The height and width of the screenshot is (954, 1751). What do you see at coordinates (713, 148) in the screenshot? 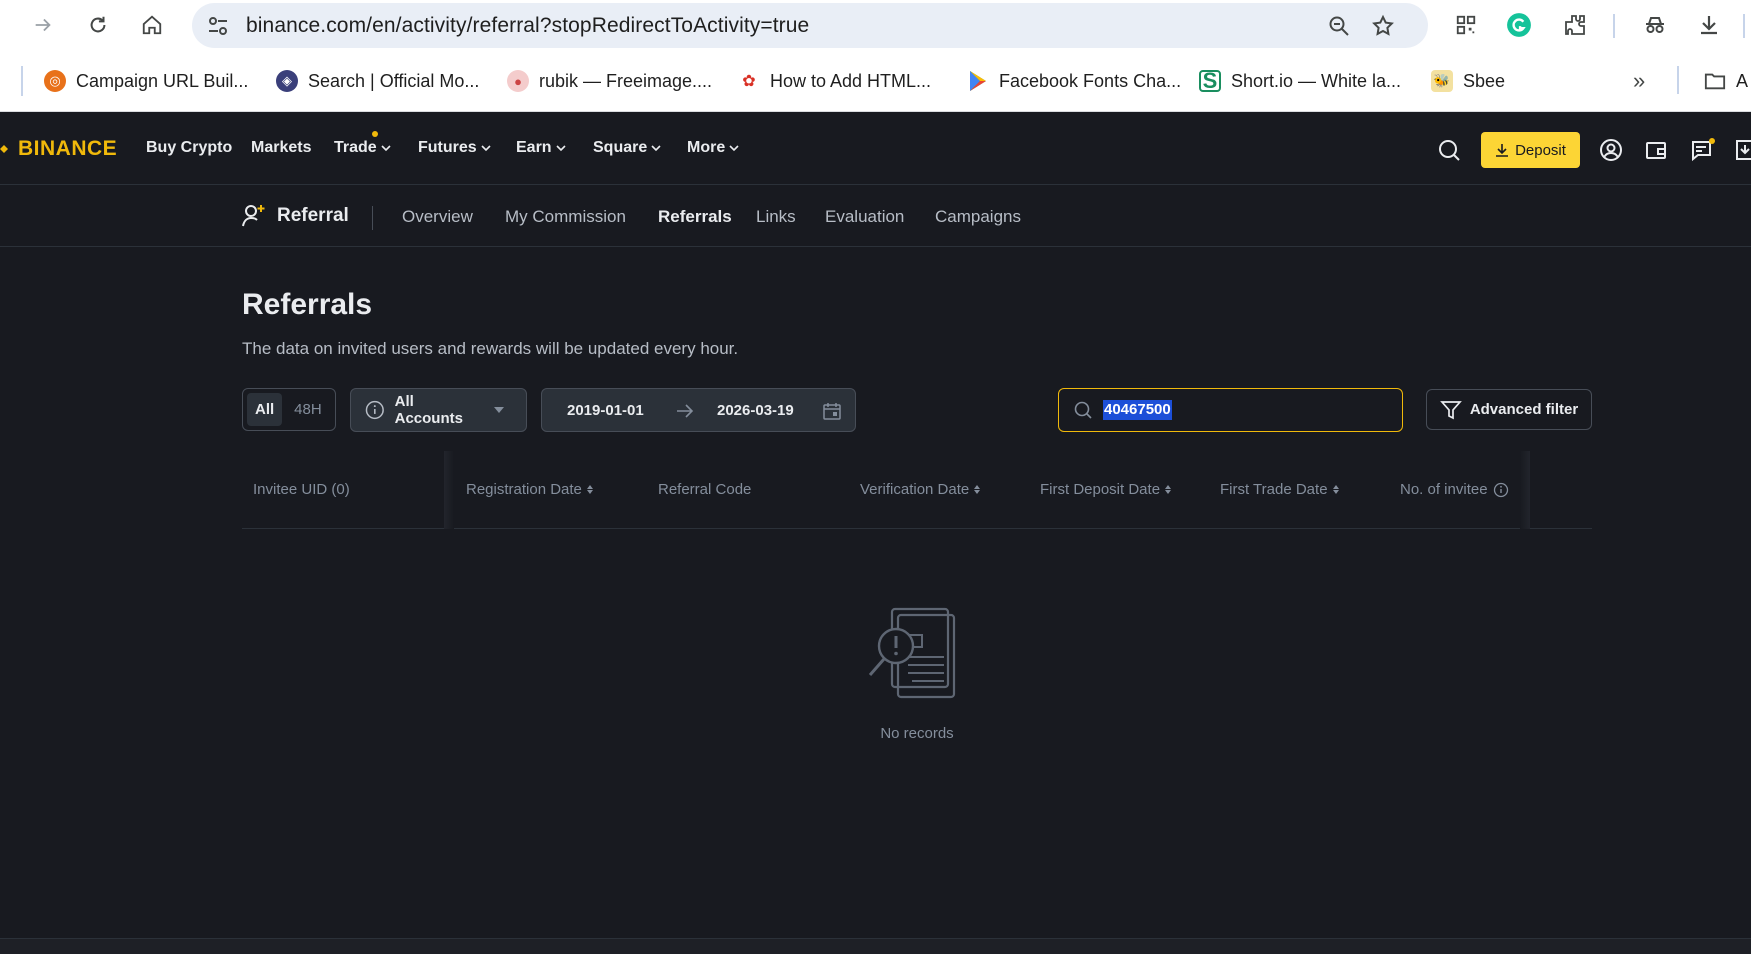
I see `menu-more: More` at bounding box center [713, 148].